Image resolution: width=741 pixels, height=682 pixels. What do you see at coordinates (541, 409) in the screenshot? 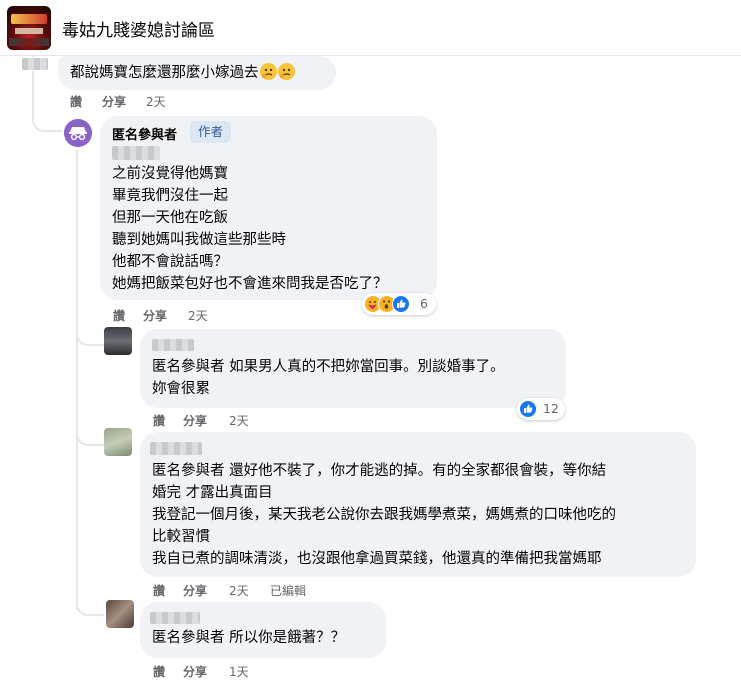
I see `reaction-summary: 12` at bounding box center [541, 409].